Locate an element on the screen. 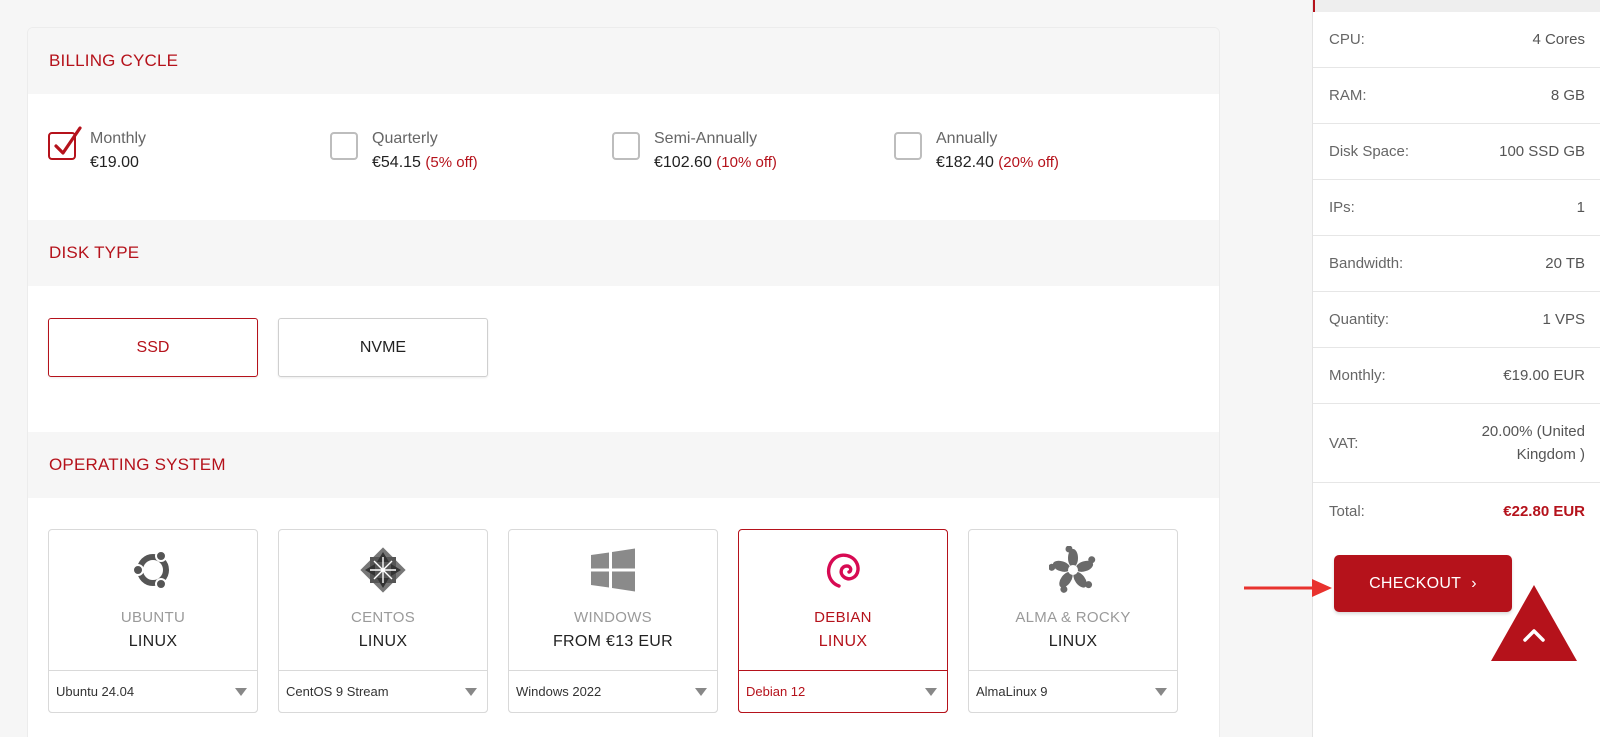 Image resolution: width=1600 pixels, height=737 pixels. almalinux-icon is located at coordinates (1072, 569).